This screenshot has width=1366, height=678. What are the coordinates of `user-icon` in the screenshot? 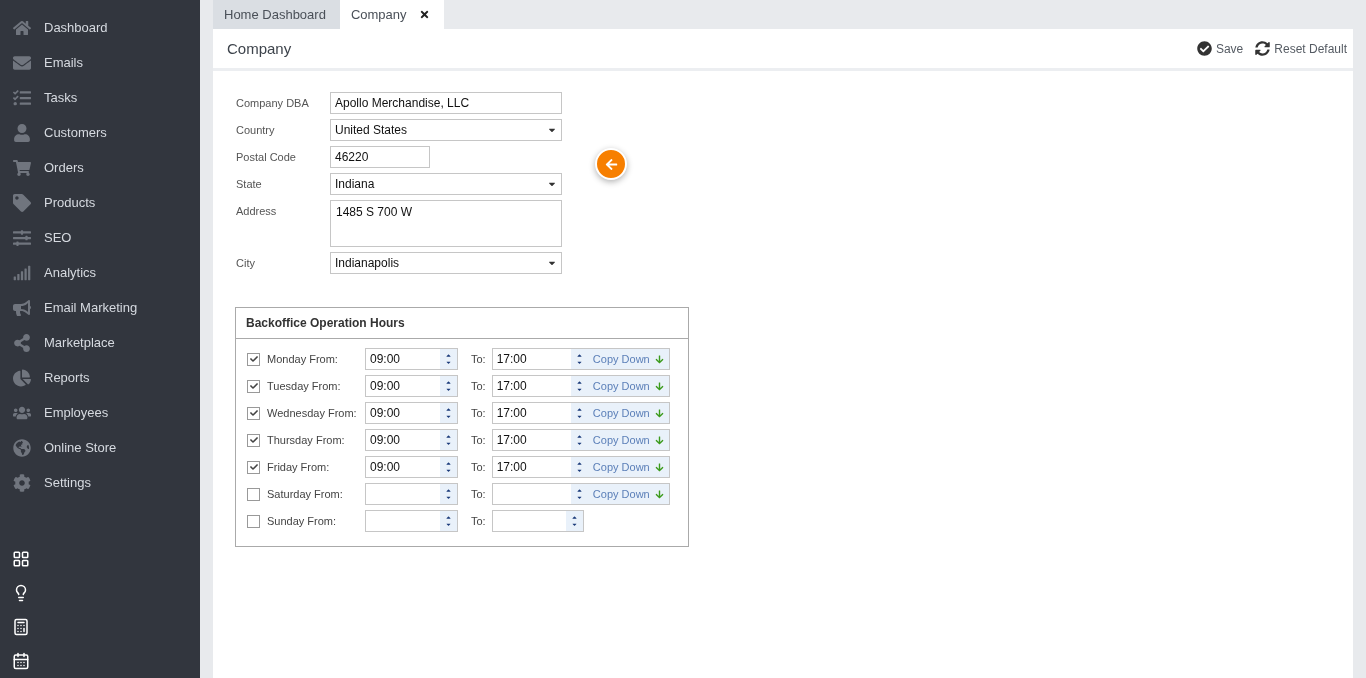 It's located at (22, 132).